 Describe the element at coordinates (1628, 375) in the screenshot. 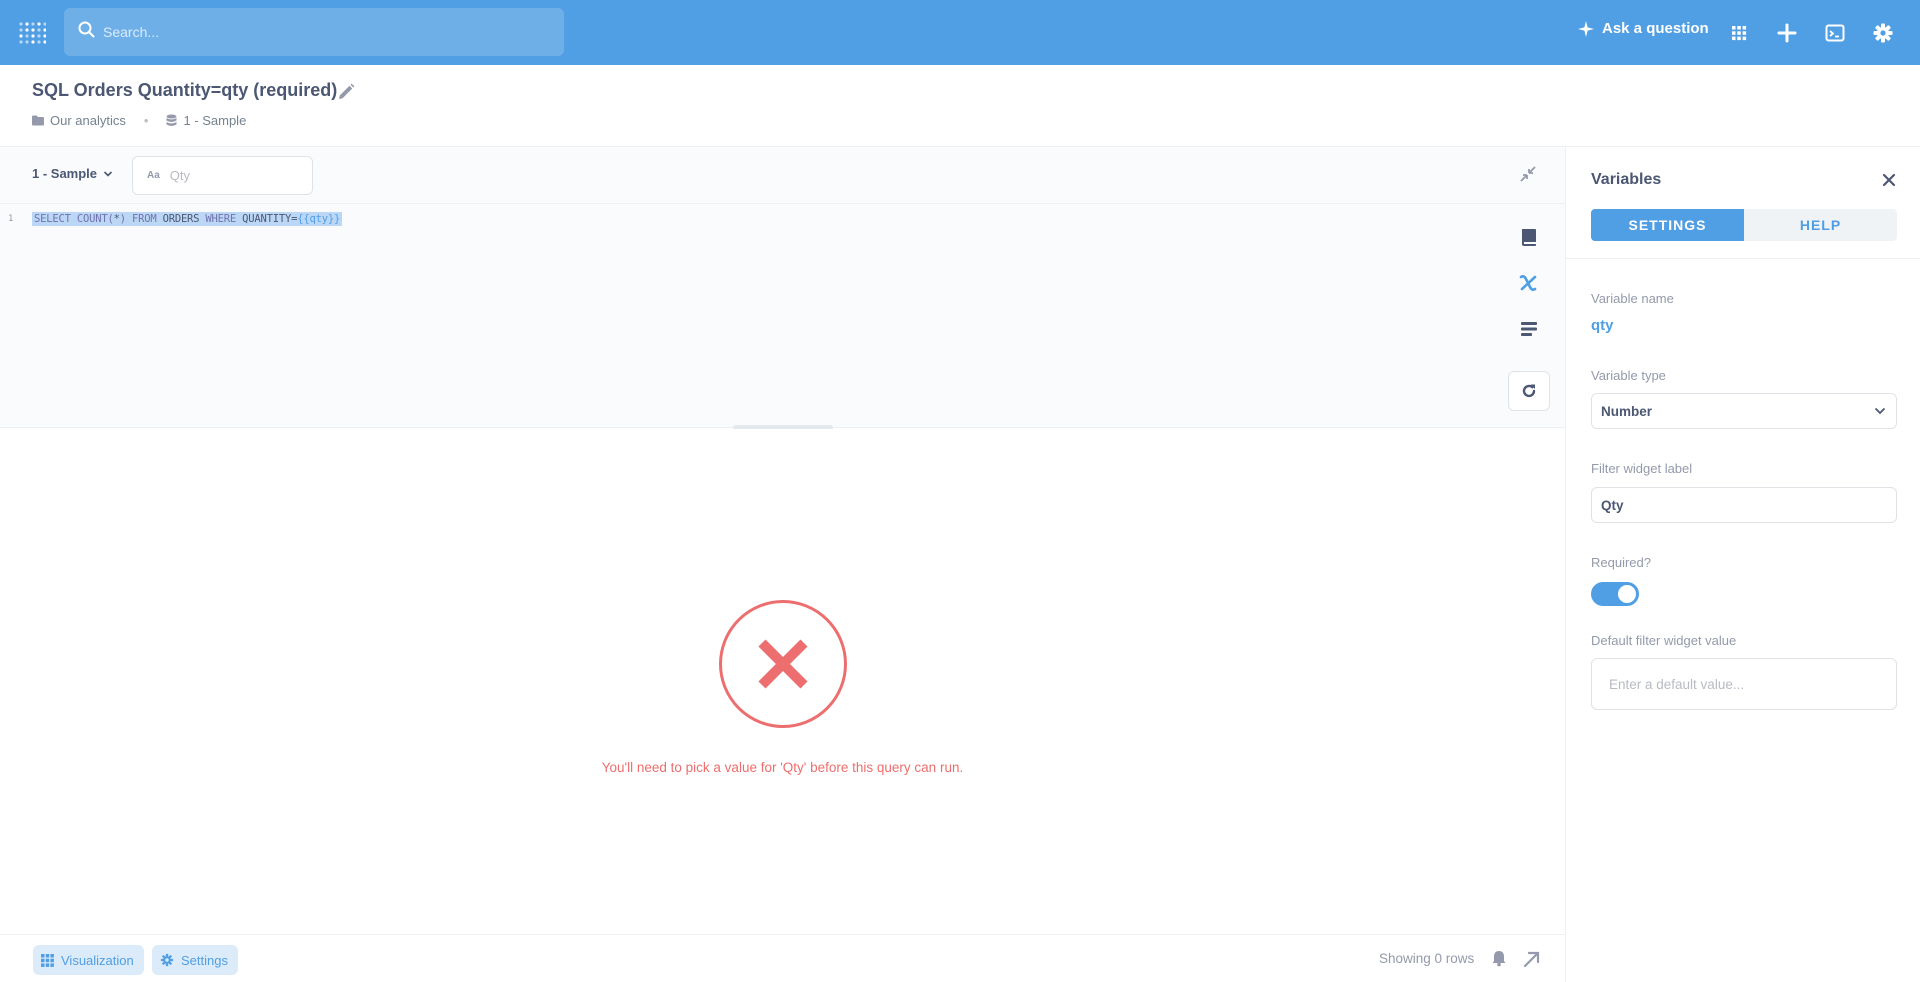

I see `variable-type-label: Variable type` at that location.